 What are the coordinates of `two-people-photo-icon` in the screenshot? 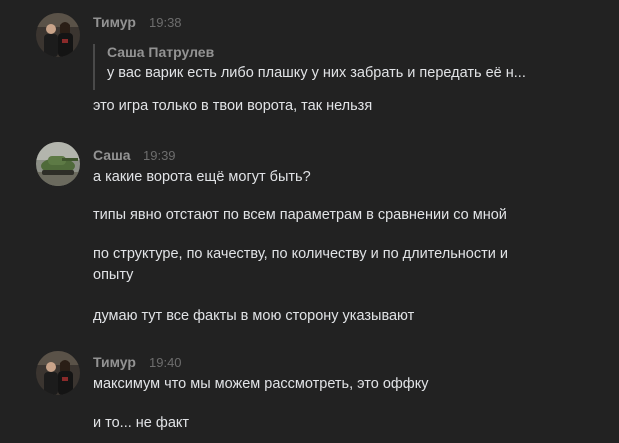 It's located at (58, 373).